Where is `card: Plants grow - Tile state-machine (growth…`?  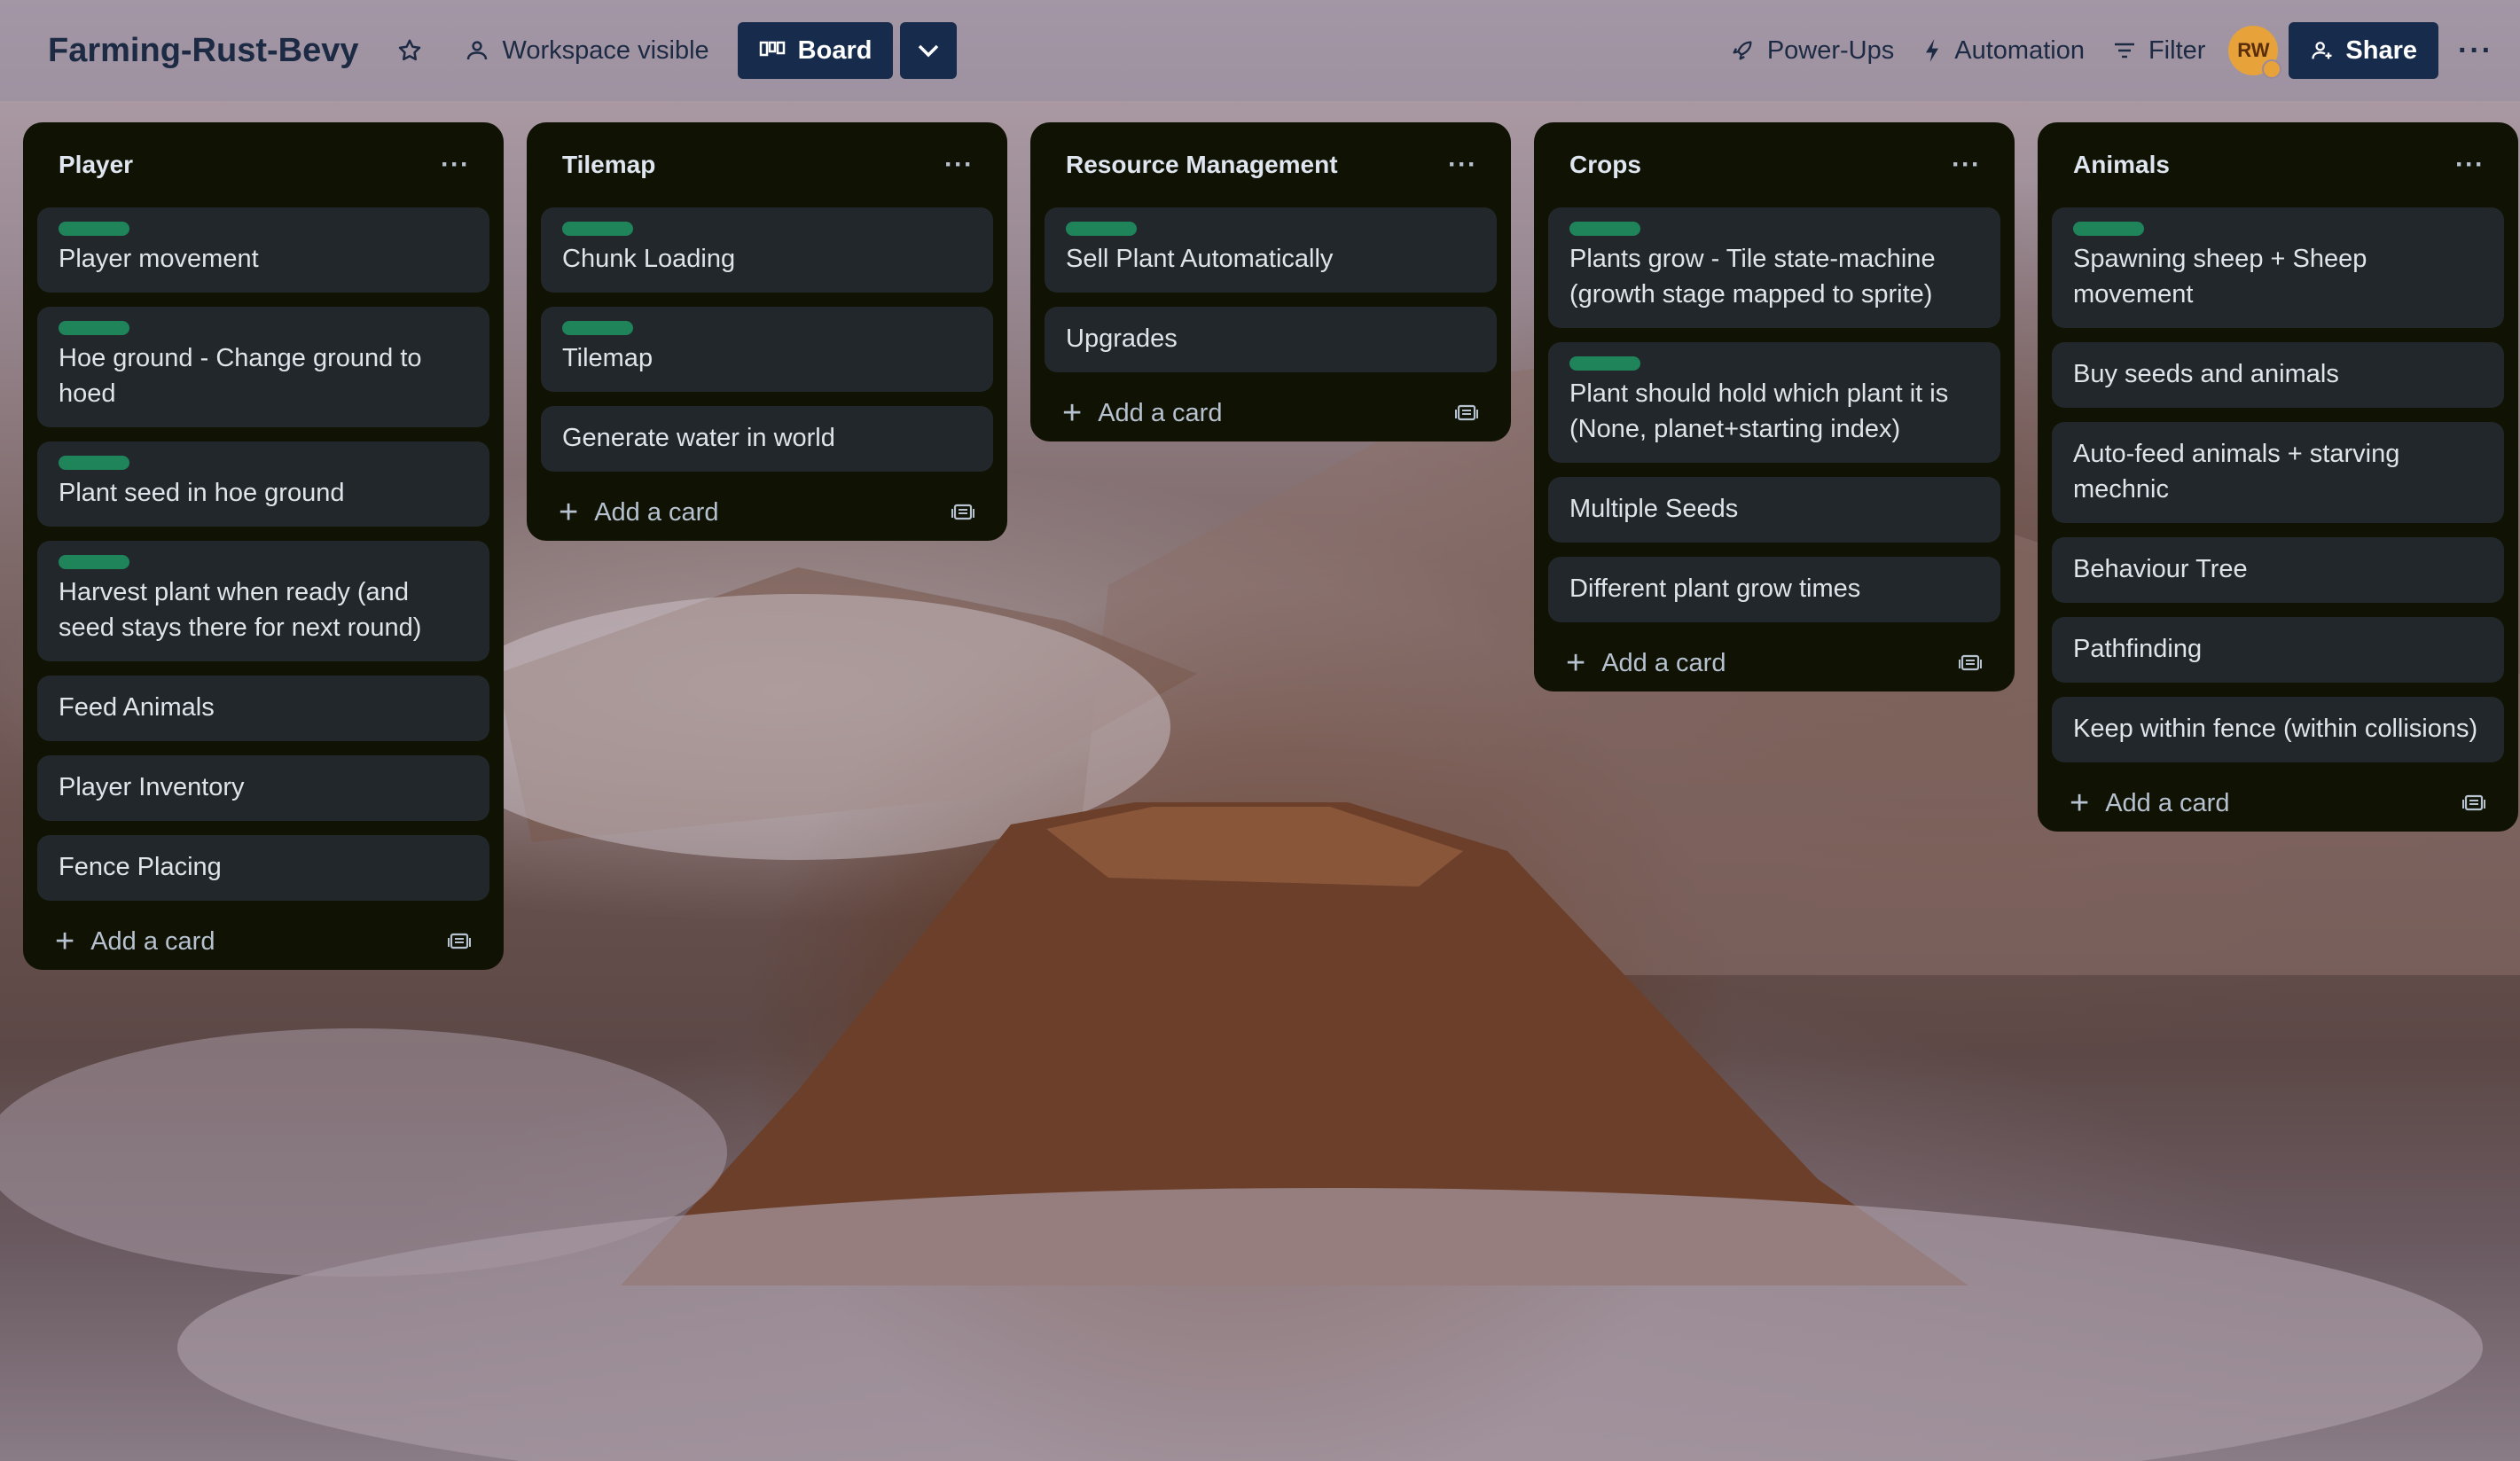
card: Plants grow - Tile state-machine (growth… is located at coordinates (1774, 267).